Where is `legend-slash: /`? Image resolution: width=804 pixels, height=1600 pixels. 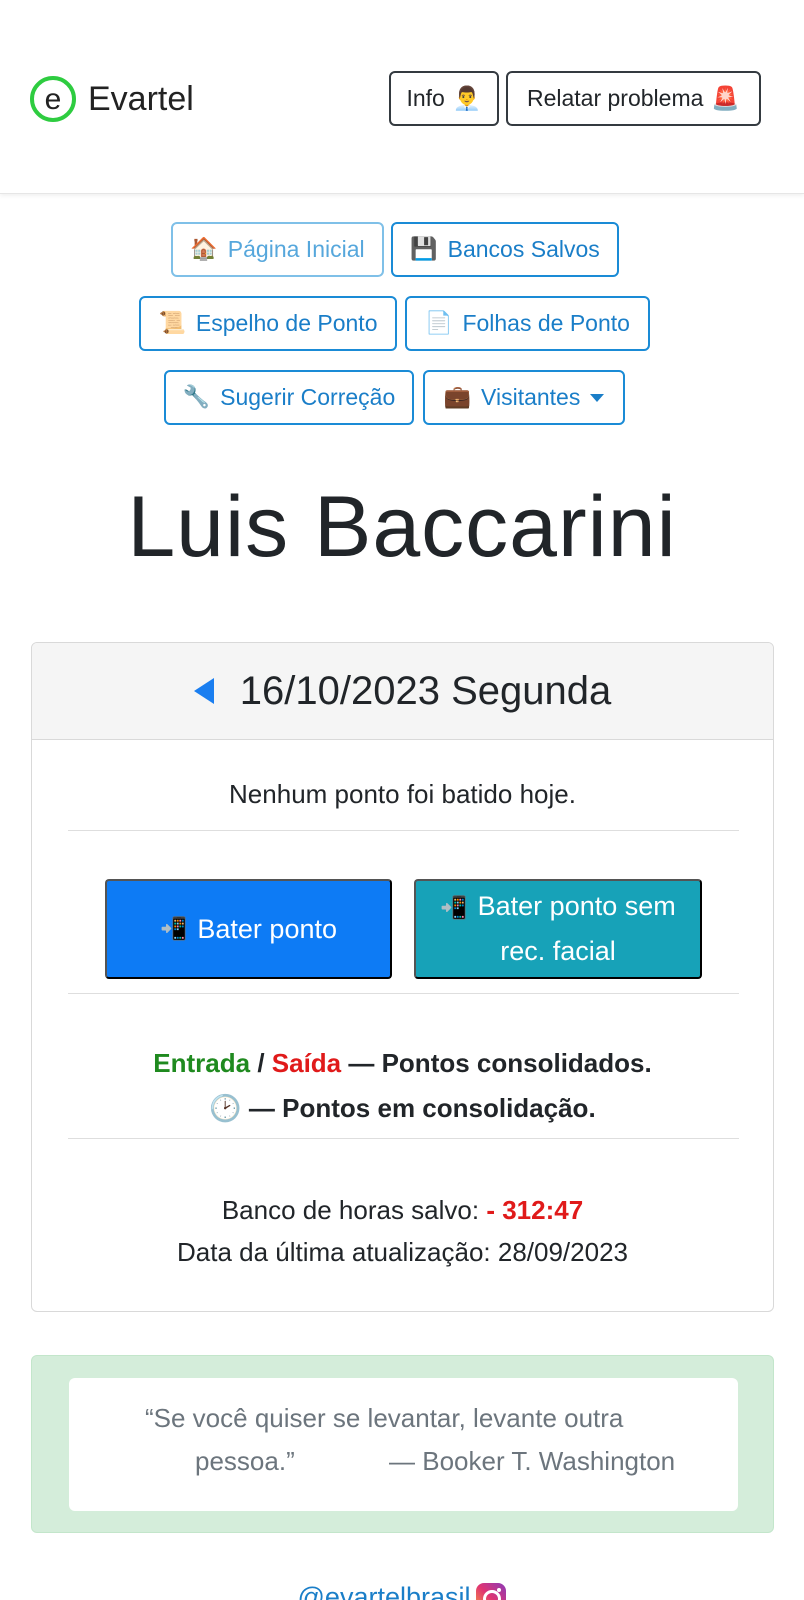
legend-slash: / is located at coordinates (261, 1063).